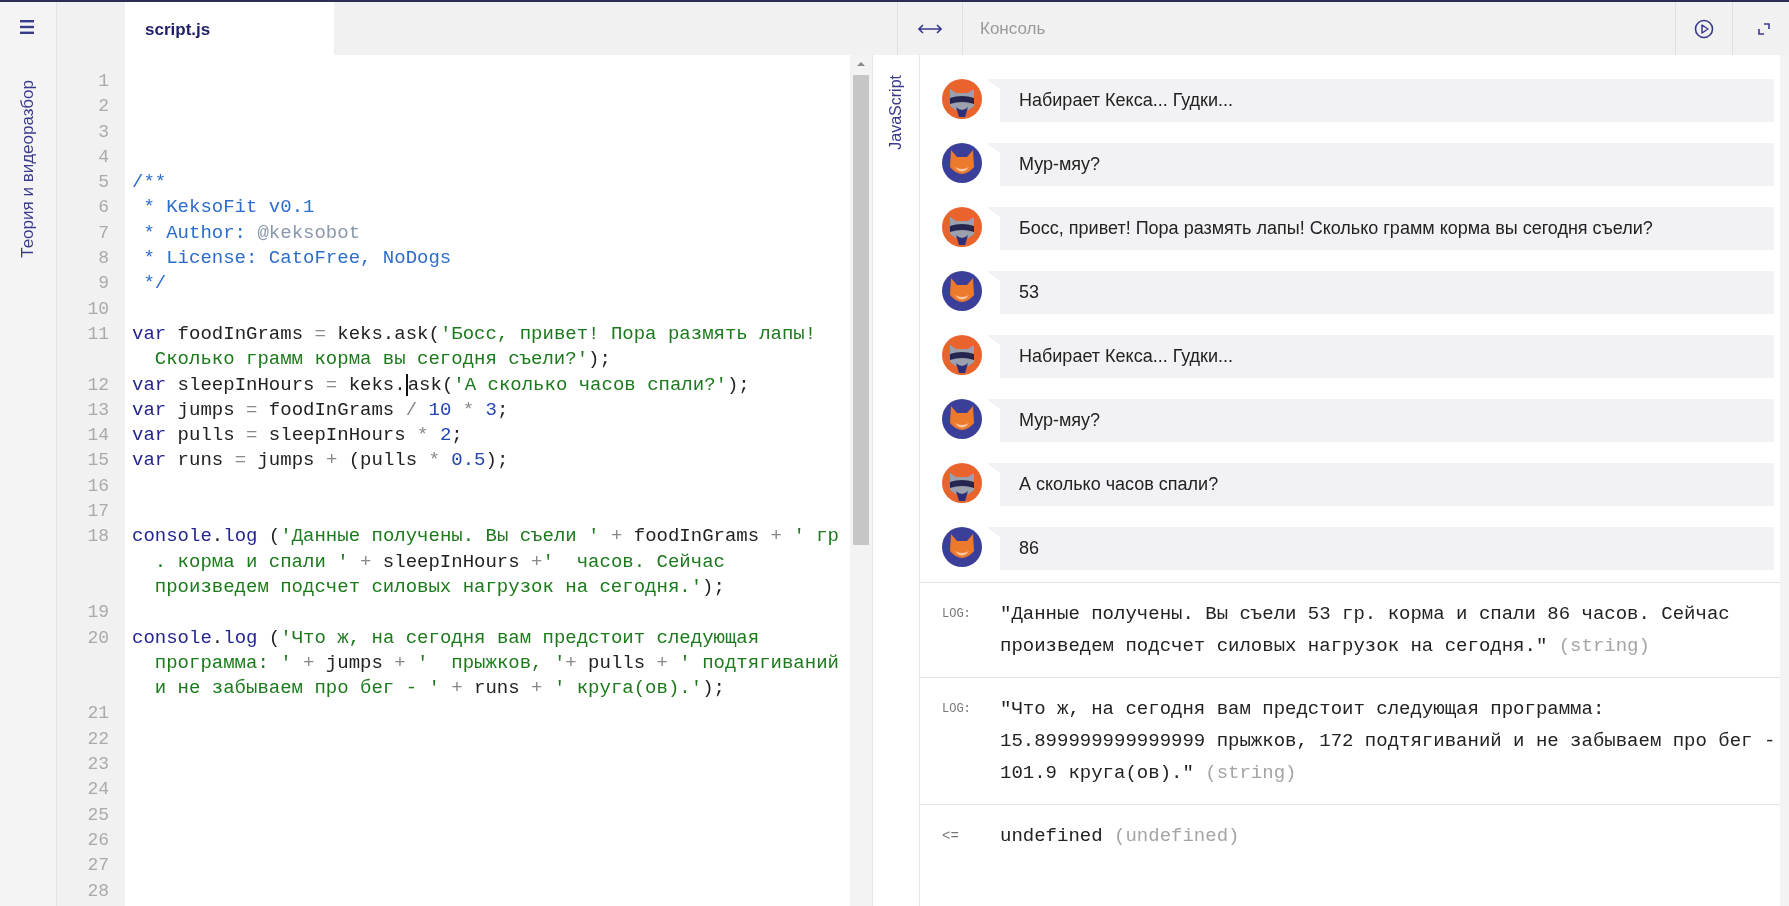 This screenshot has width=1789, height=906. What do you see at coordinates (496, 663) in the screenshot?
I see `code-line: программа: ' + jumps + ' прыжков, '+ pulls + ' подтягиваний` at bounding box center [496, 663].